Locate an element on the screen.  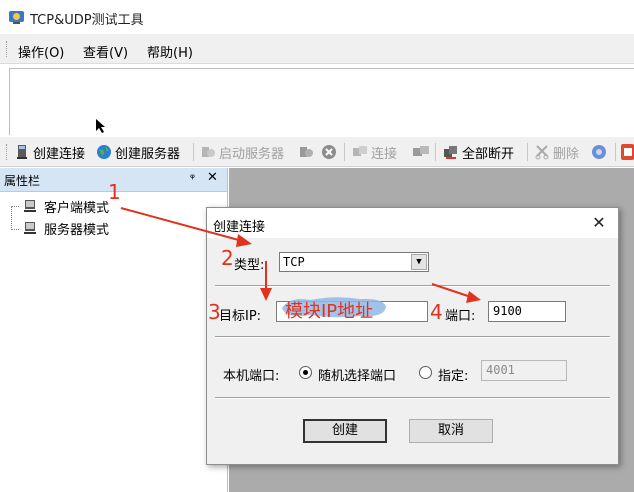
specify-port-radio is located at coordinates (425, 372).